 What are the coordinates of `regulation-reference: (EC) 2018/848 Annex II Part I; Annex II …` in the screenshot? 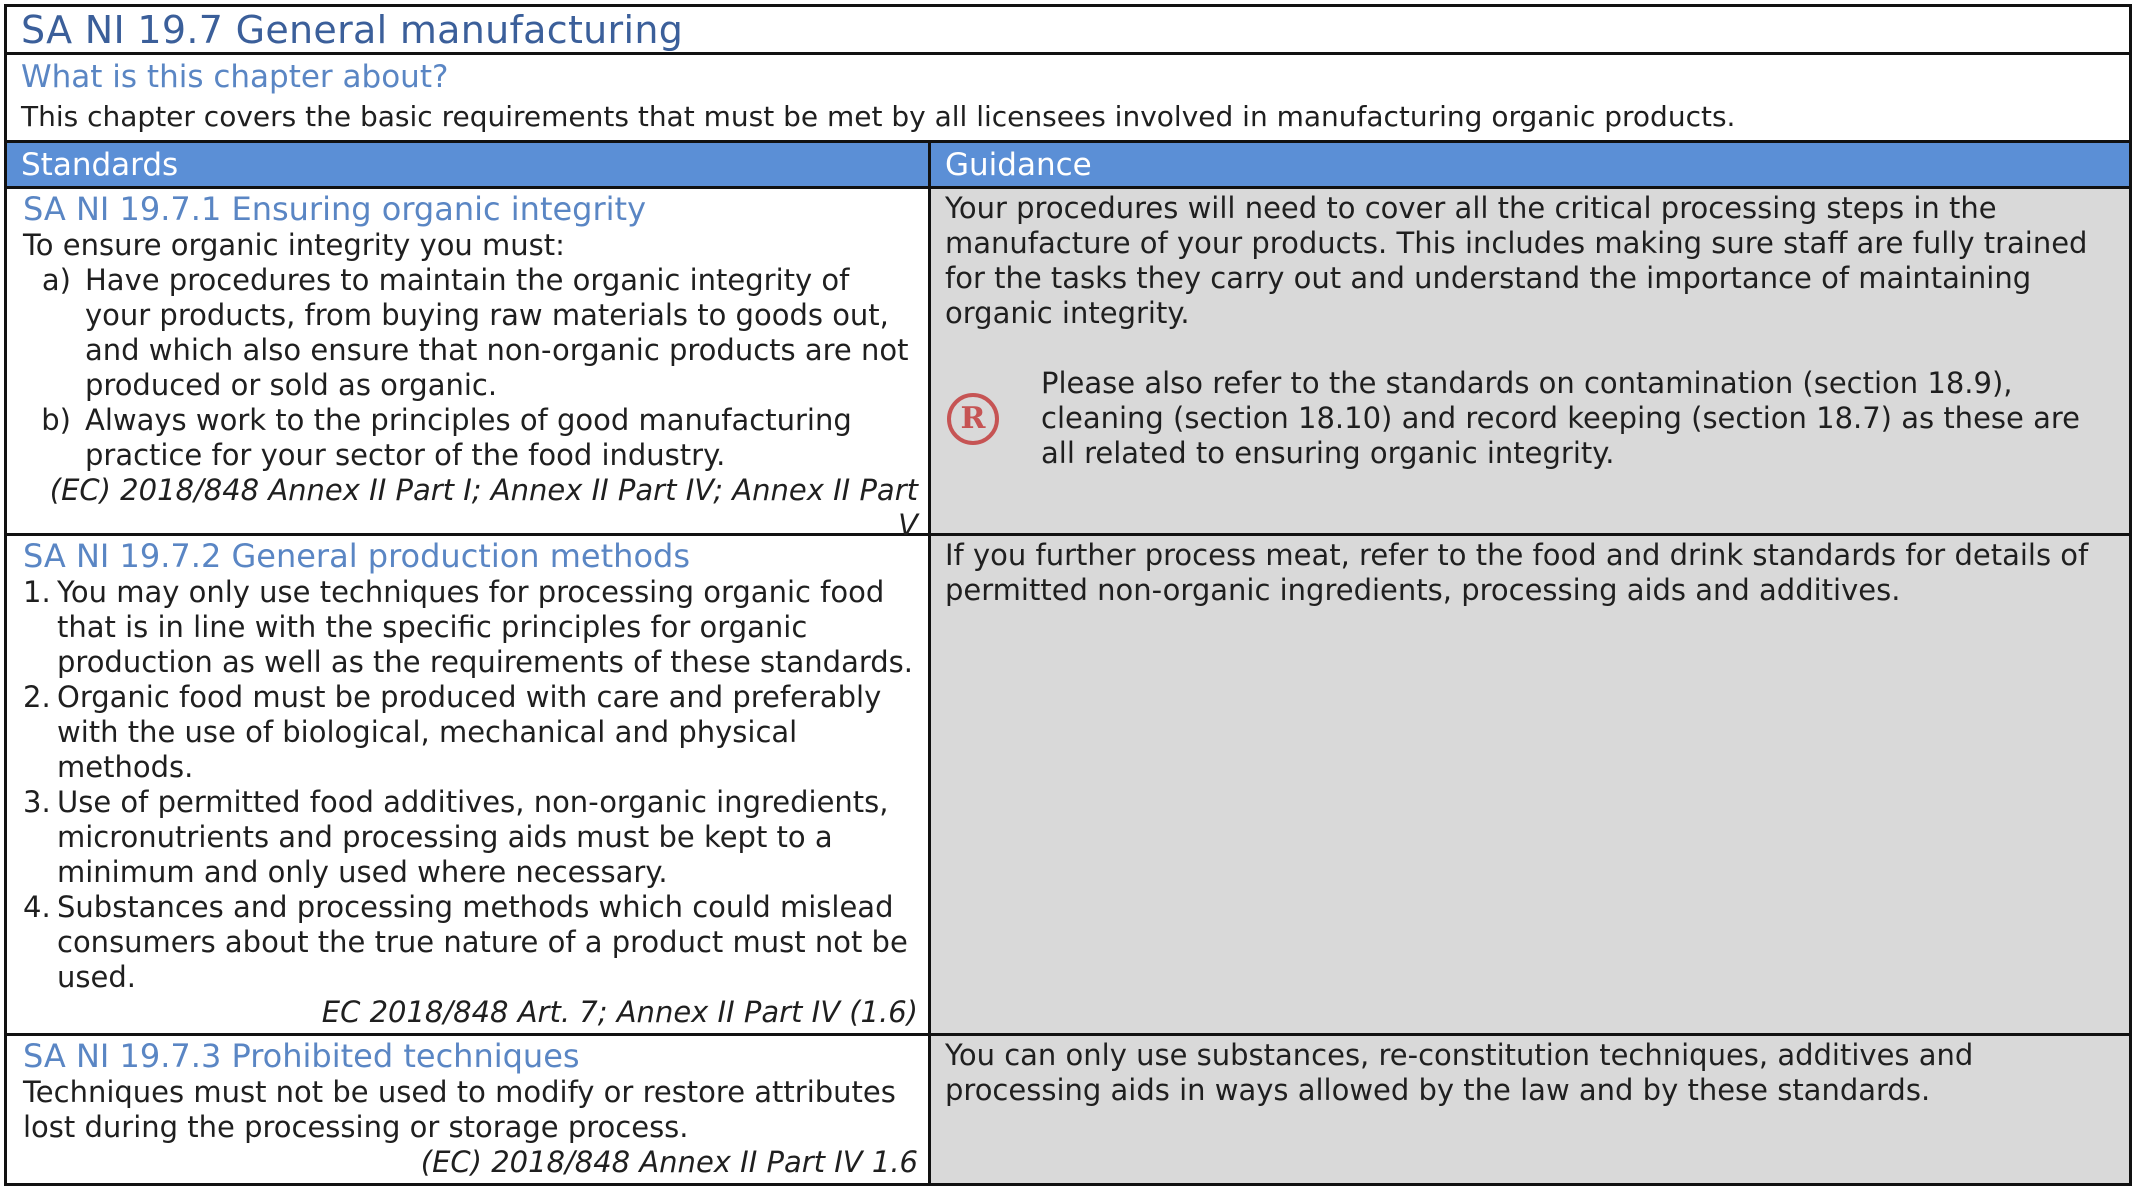 It's located at (483, 507).